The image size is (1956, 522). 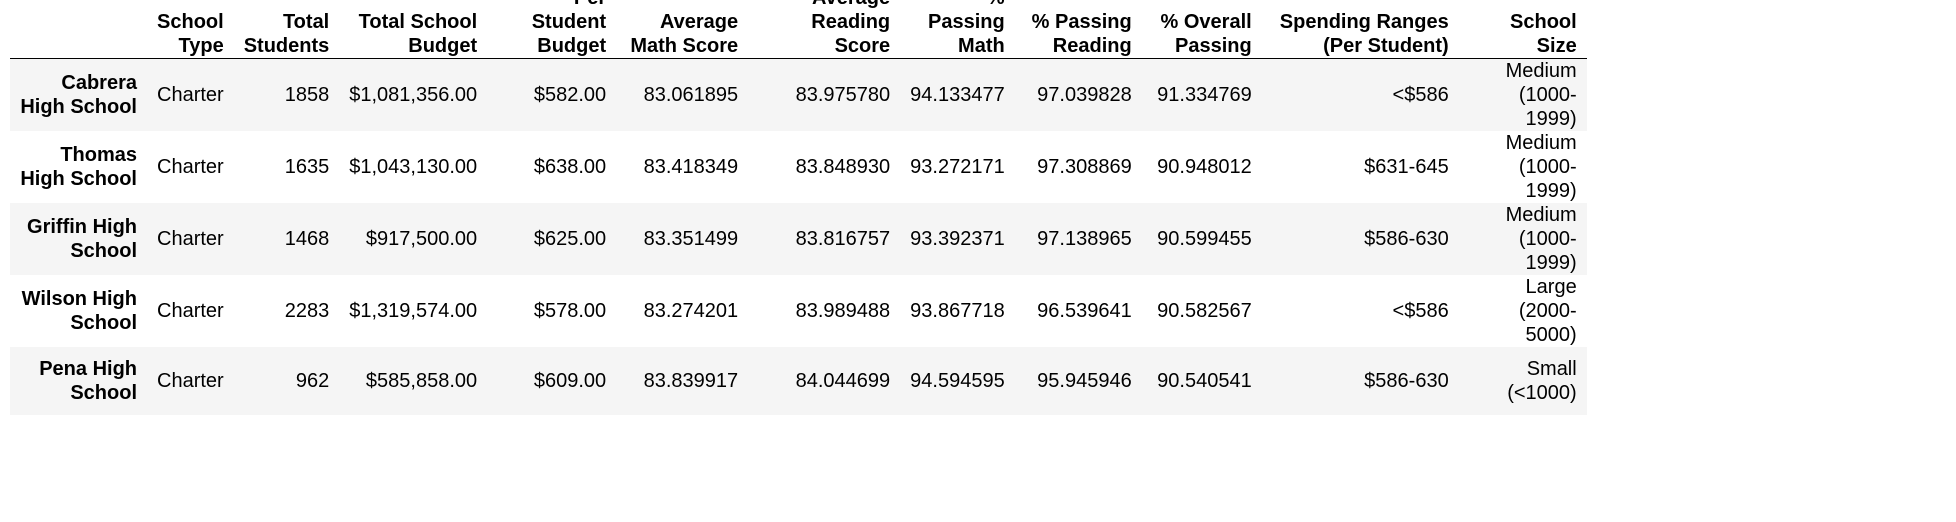 What do you see at coordinates (1204, 380) in the screenshot?
I see `cell-pct-overall: 90.540541` at bounding box center [1204, 380].